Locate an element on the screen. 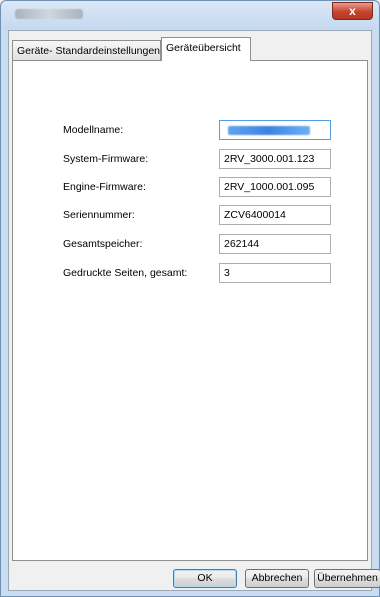 This screenshot has height=597, width=380. system-firmware-field: 2RV_3000.001.123 is located at coordinates (275, 159).